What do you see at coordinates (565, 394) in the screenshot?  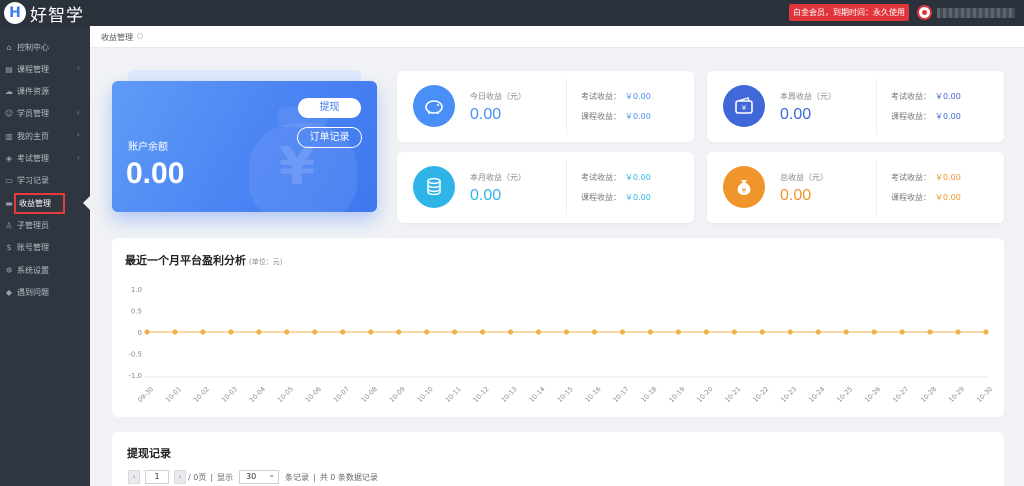 I see `x-tick-label: 10-15` at bounding box center [565, 394].